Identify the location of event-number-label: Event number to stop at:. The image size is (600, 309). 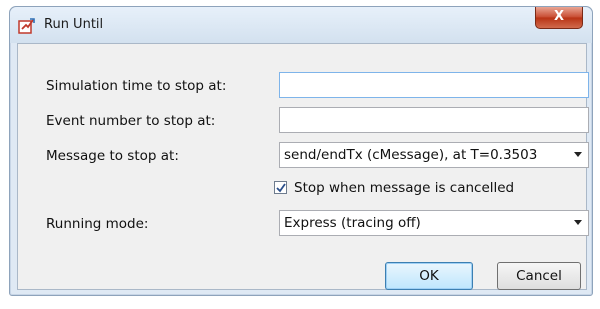
(131, 121).